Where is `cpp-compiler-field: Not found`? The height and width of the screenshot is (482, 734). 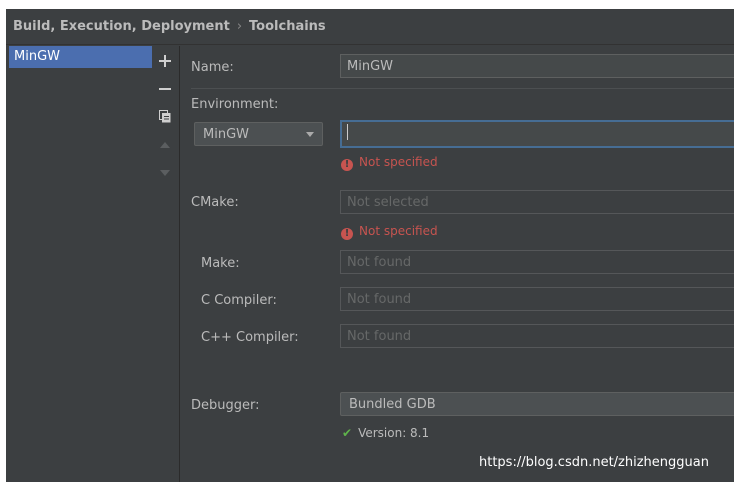 cpp-compiler-field: Not found is located at coordinates (537, 336).